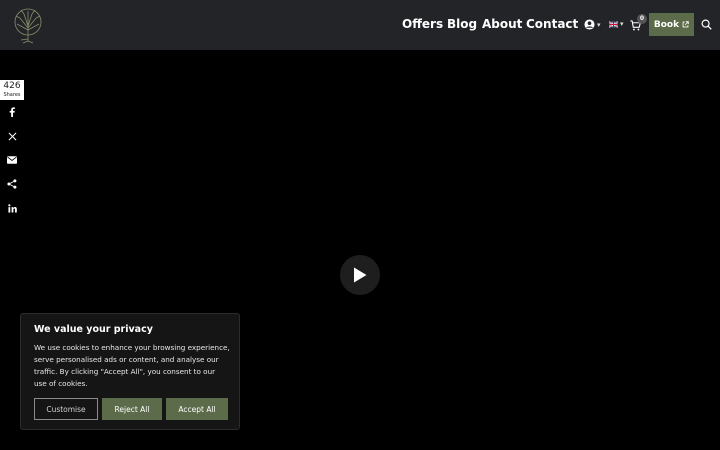 This screenshot has height=450, width=720. What do you see at coordinates (666, 24) in the screenshot?
I see `book-button-label: Book` at bounding box center [666, 24].